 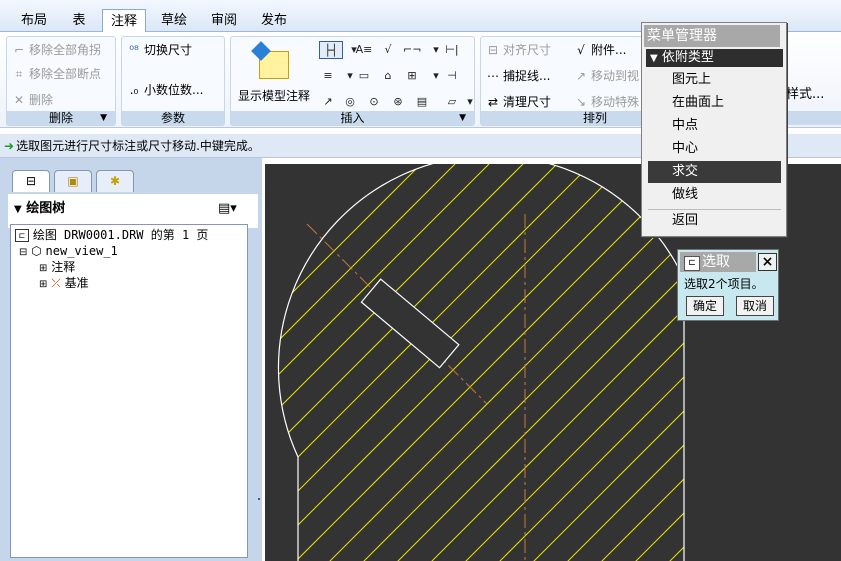 I want to click on datum-icon: ⤫, so click(x=56, y=283).